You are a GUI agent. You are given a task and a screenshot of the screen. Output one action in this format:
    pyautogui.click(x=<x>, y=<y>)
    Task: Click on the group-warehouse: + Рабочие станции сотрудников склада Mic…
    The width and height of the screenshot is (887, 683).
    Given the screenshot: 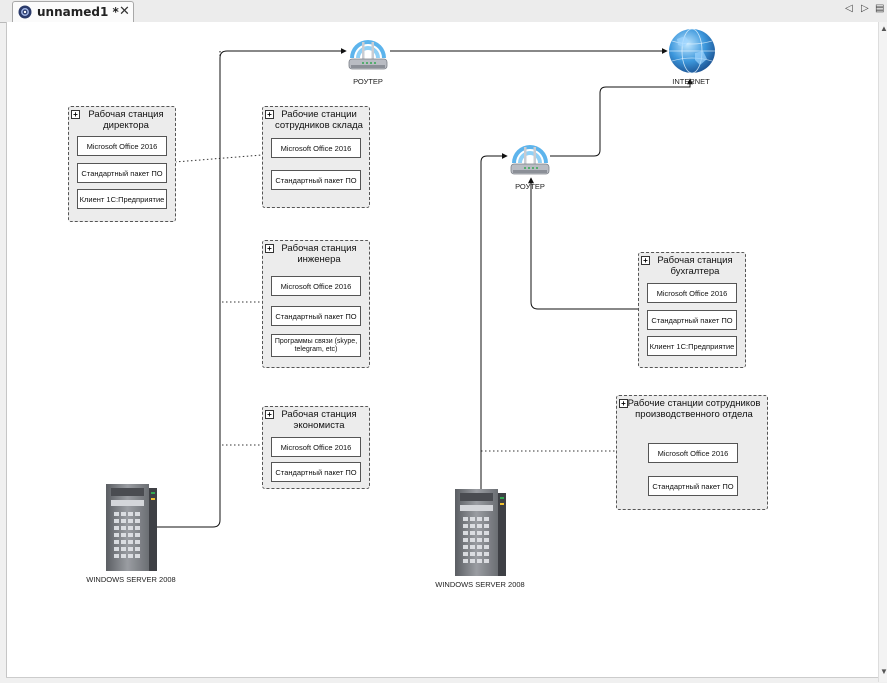 What is the action you would take?
    pyautogui.click(x=316, y=157)
    